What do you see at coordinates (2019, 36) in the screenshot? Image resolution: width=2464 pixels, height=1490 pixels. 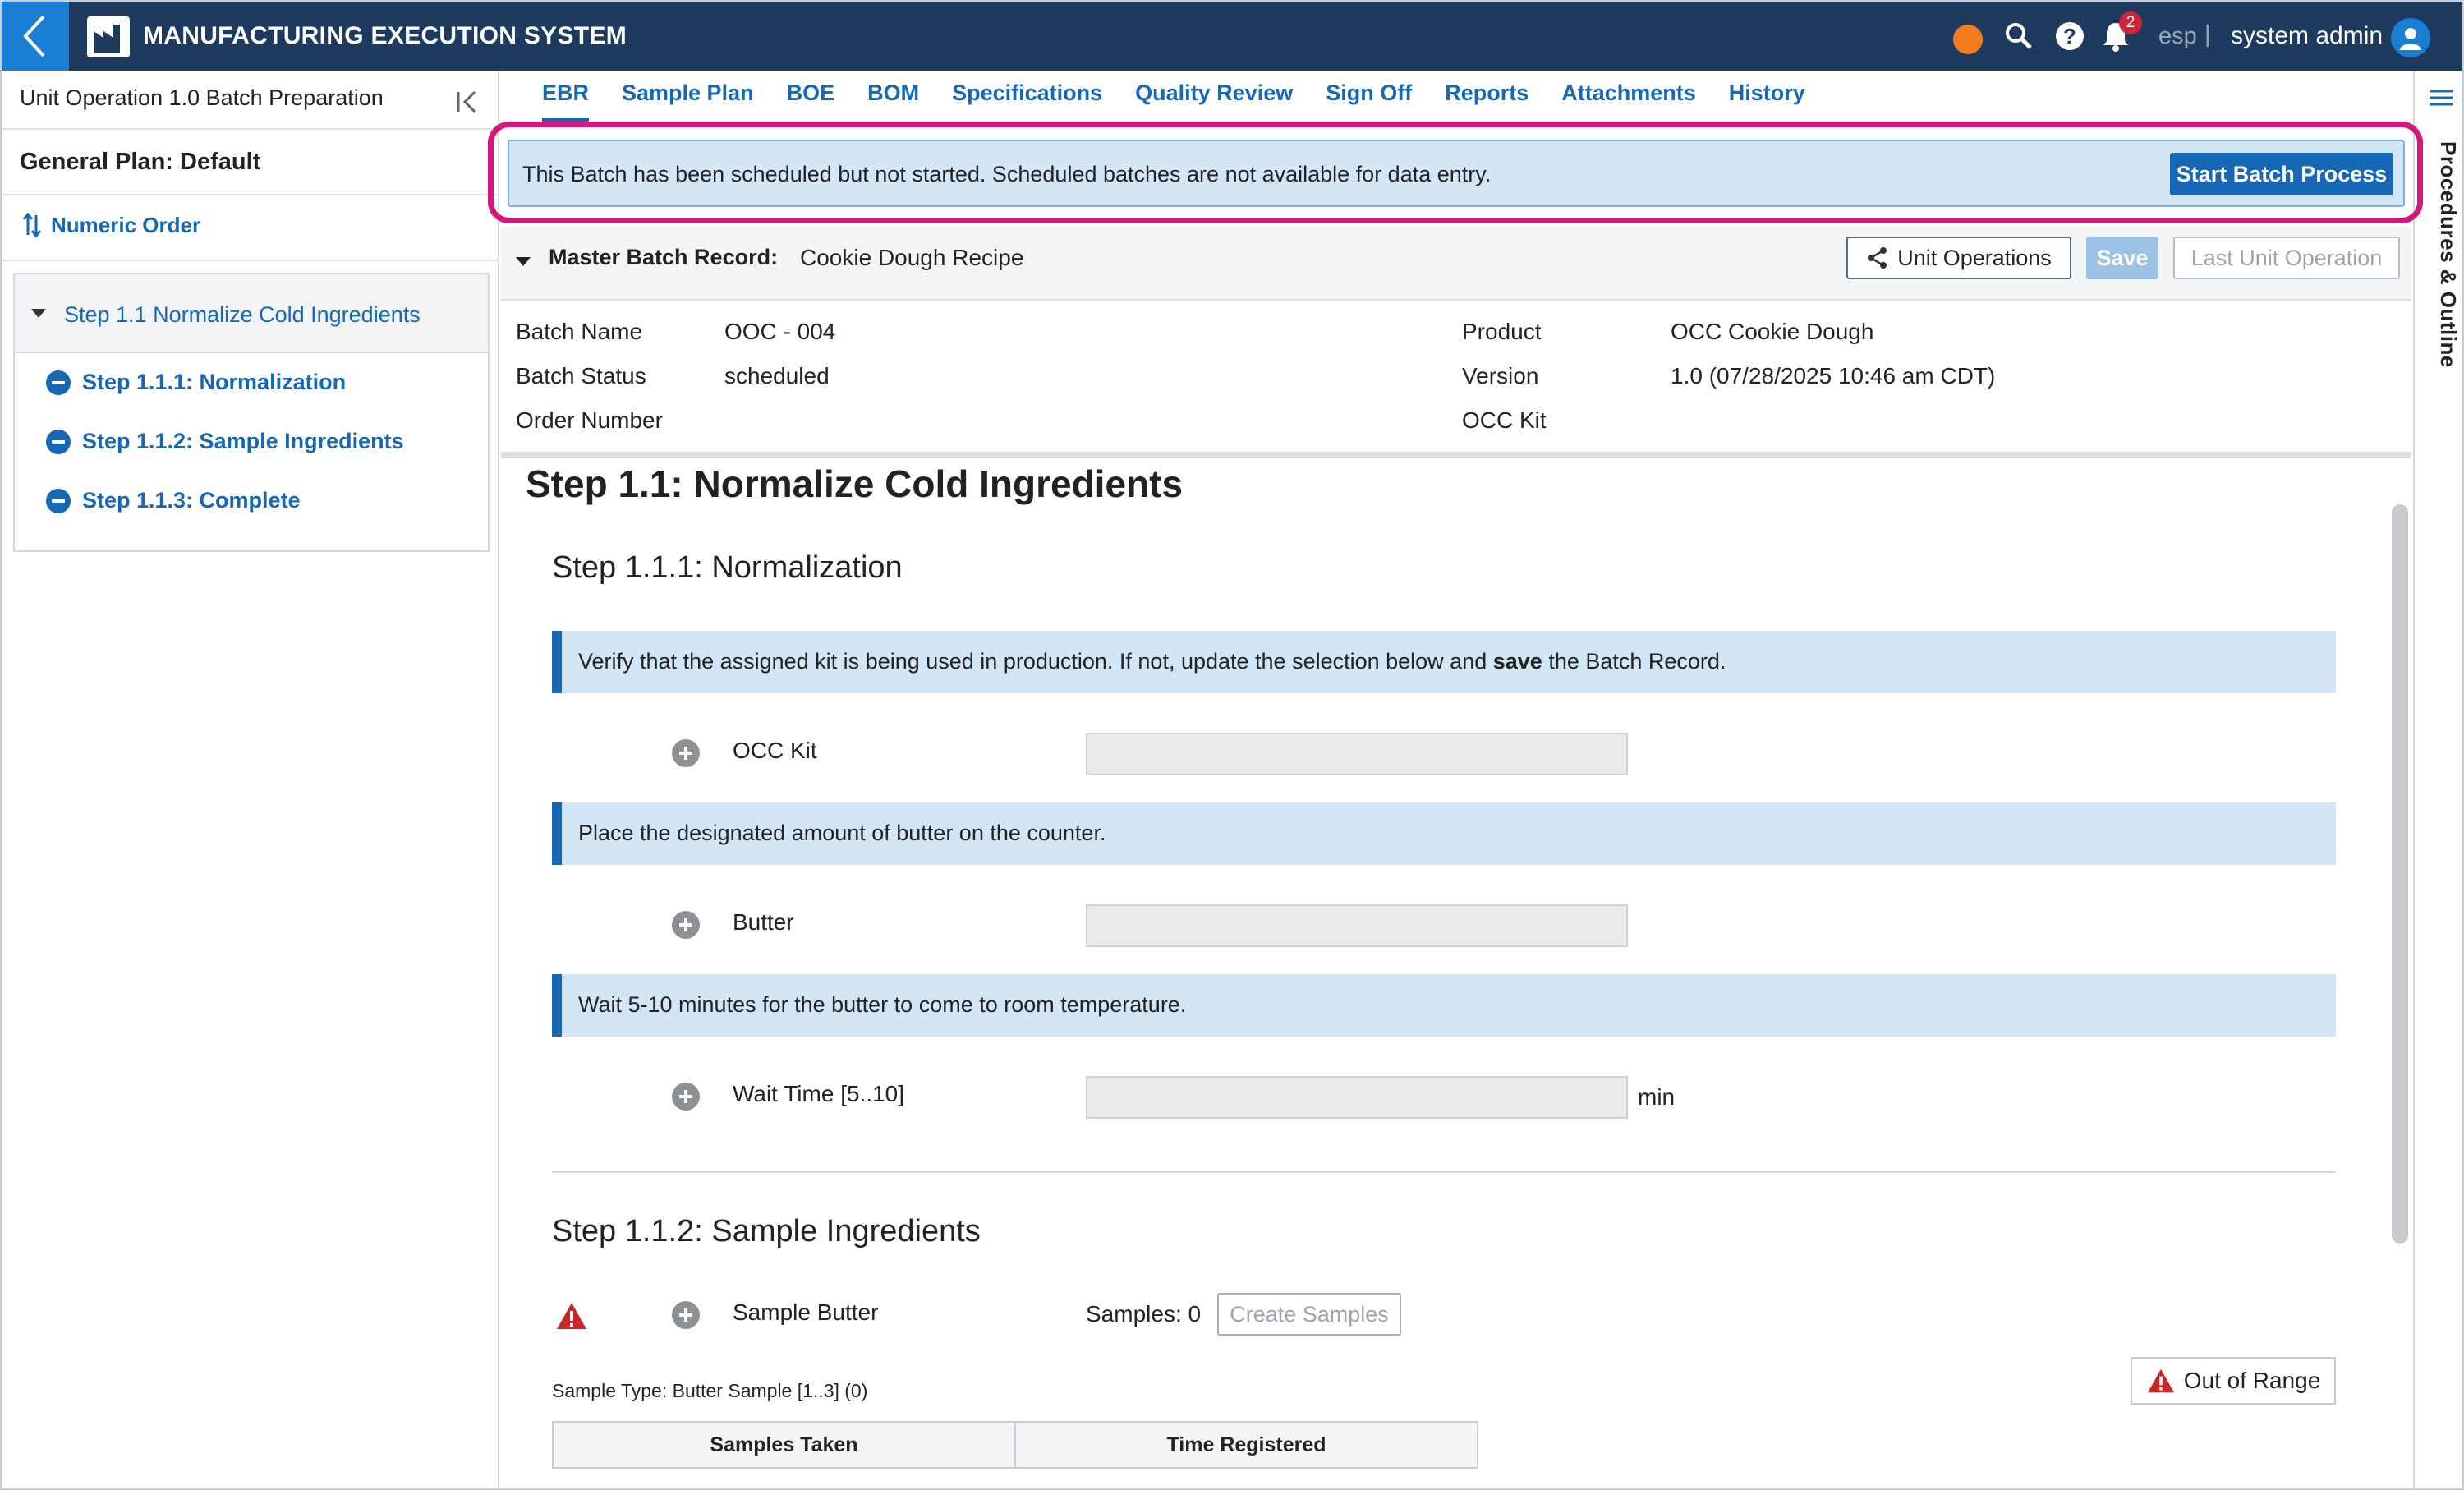 I see `search-icon` at bounding box center [2019, 36].